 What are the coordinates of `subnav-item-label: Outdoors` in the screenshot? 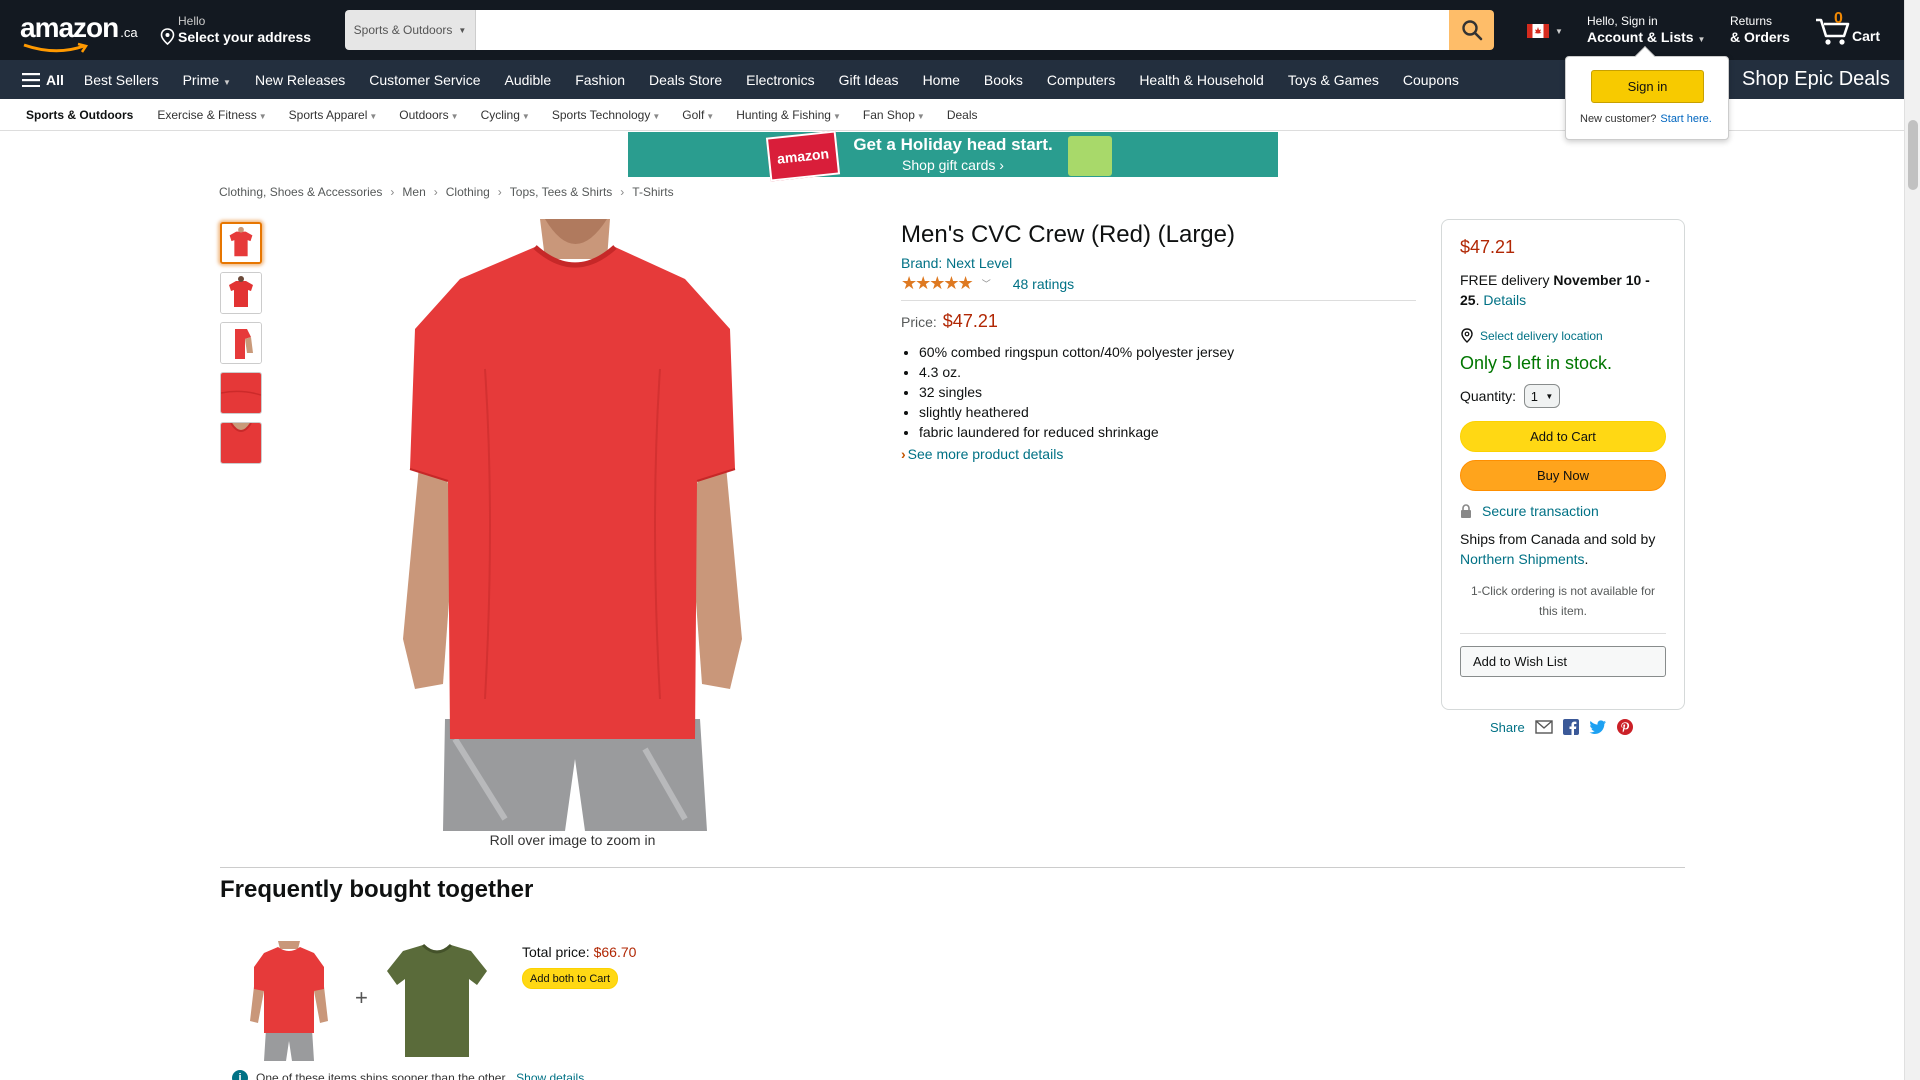 It's located at (424, 114).